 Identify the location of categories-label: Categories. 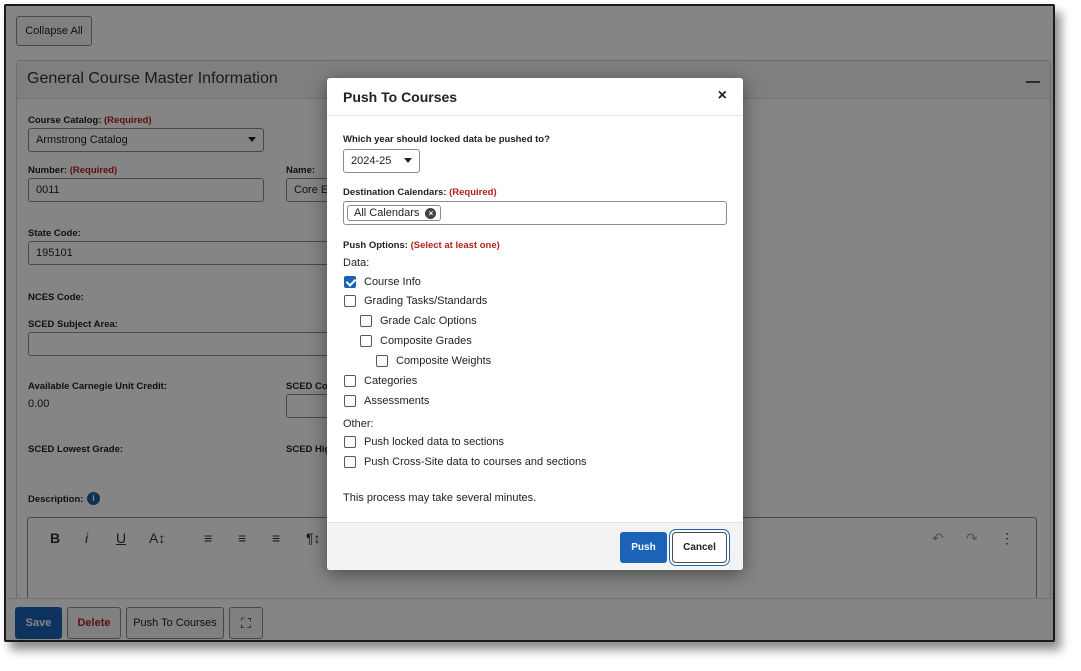
(391, 381).